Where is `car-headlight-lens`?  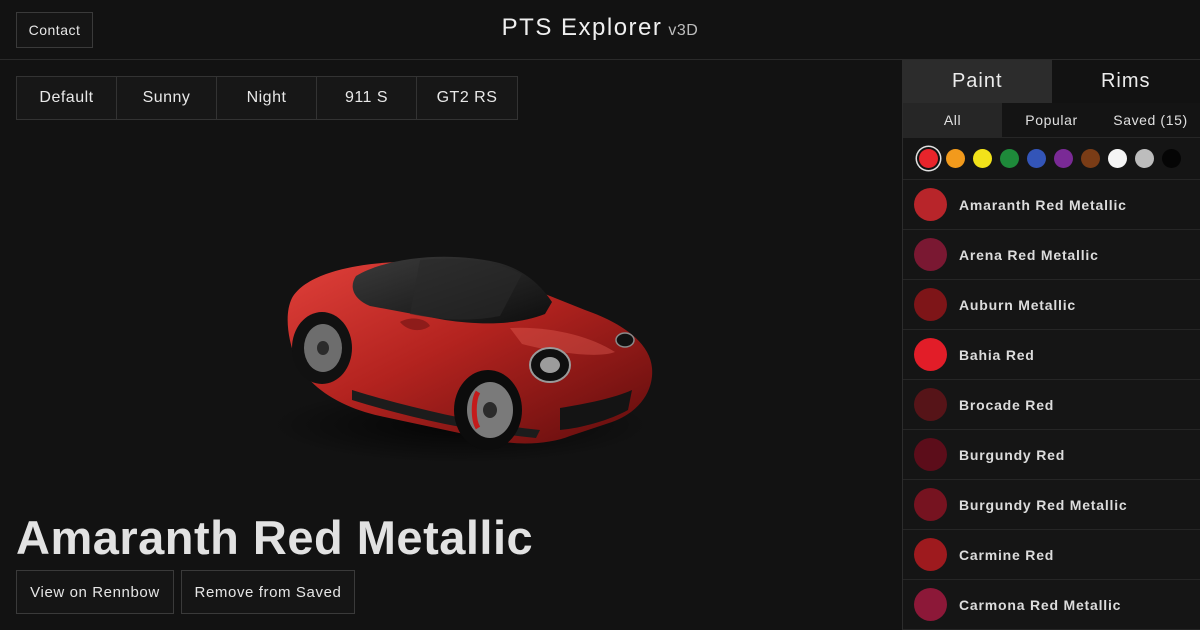
car-headlight-lens is located at coordinates (550, 365).